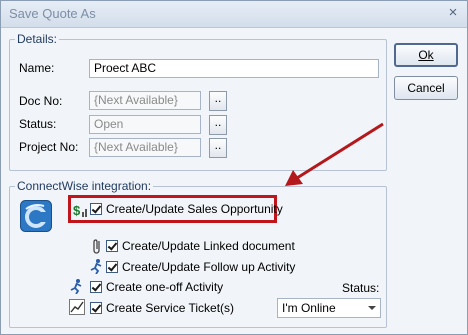  I want to click on name-label: Name:, so click(37, 68).